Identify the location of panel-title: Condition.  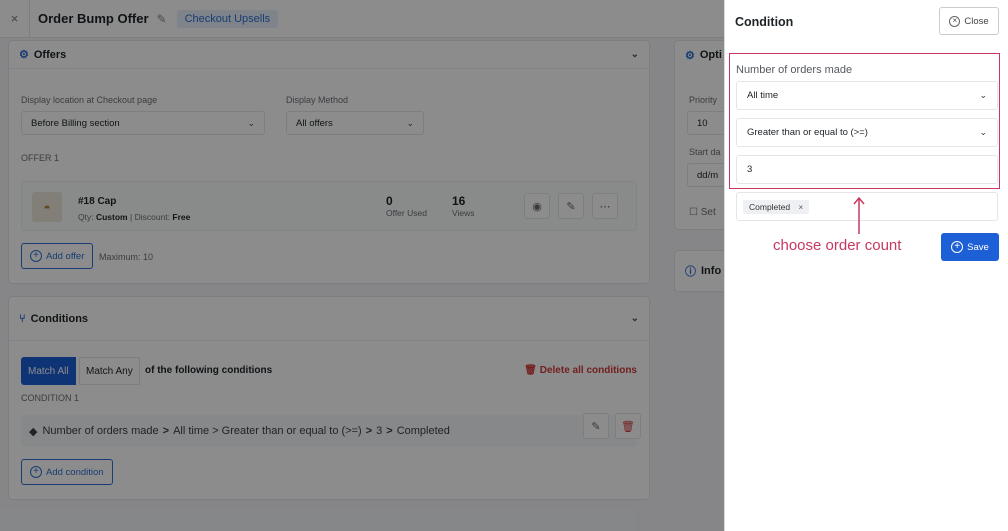
(764, 22).